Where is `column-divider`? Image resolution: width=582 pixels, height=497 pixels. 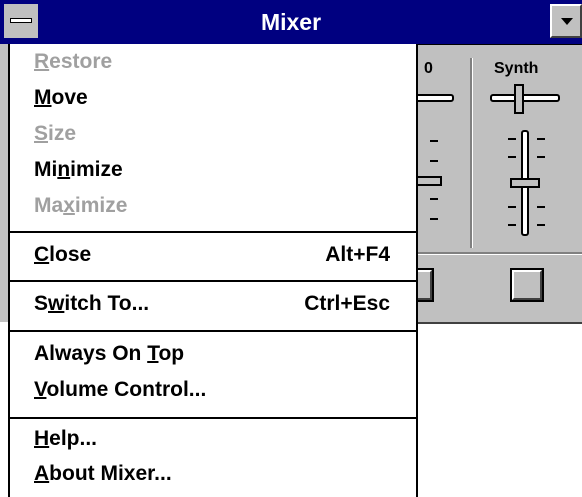
column-divider is located at coordinates (471, 153).